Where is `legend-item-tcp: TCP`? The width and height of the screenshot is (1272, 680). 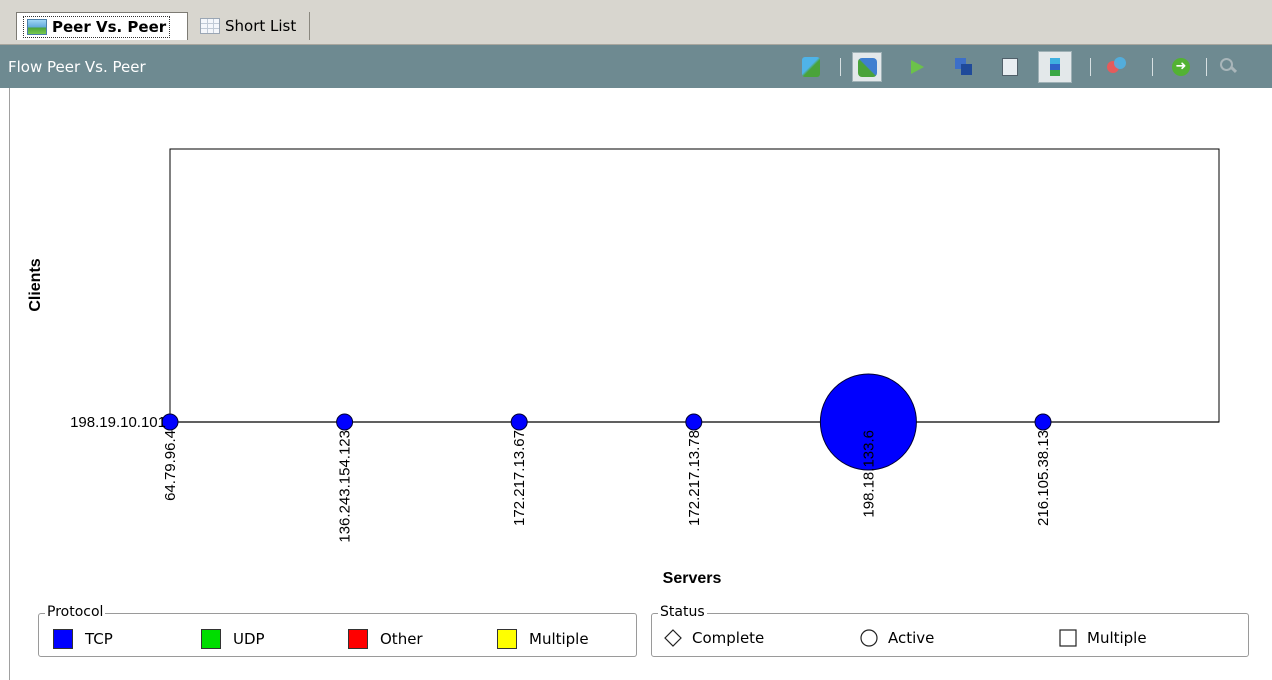
legend-item-tcp: TCP is located at coordinates (83, 639).